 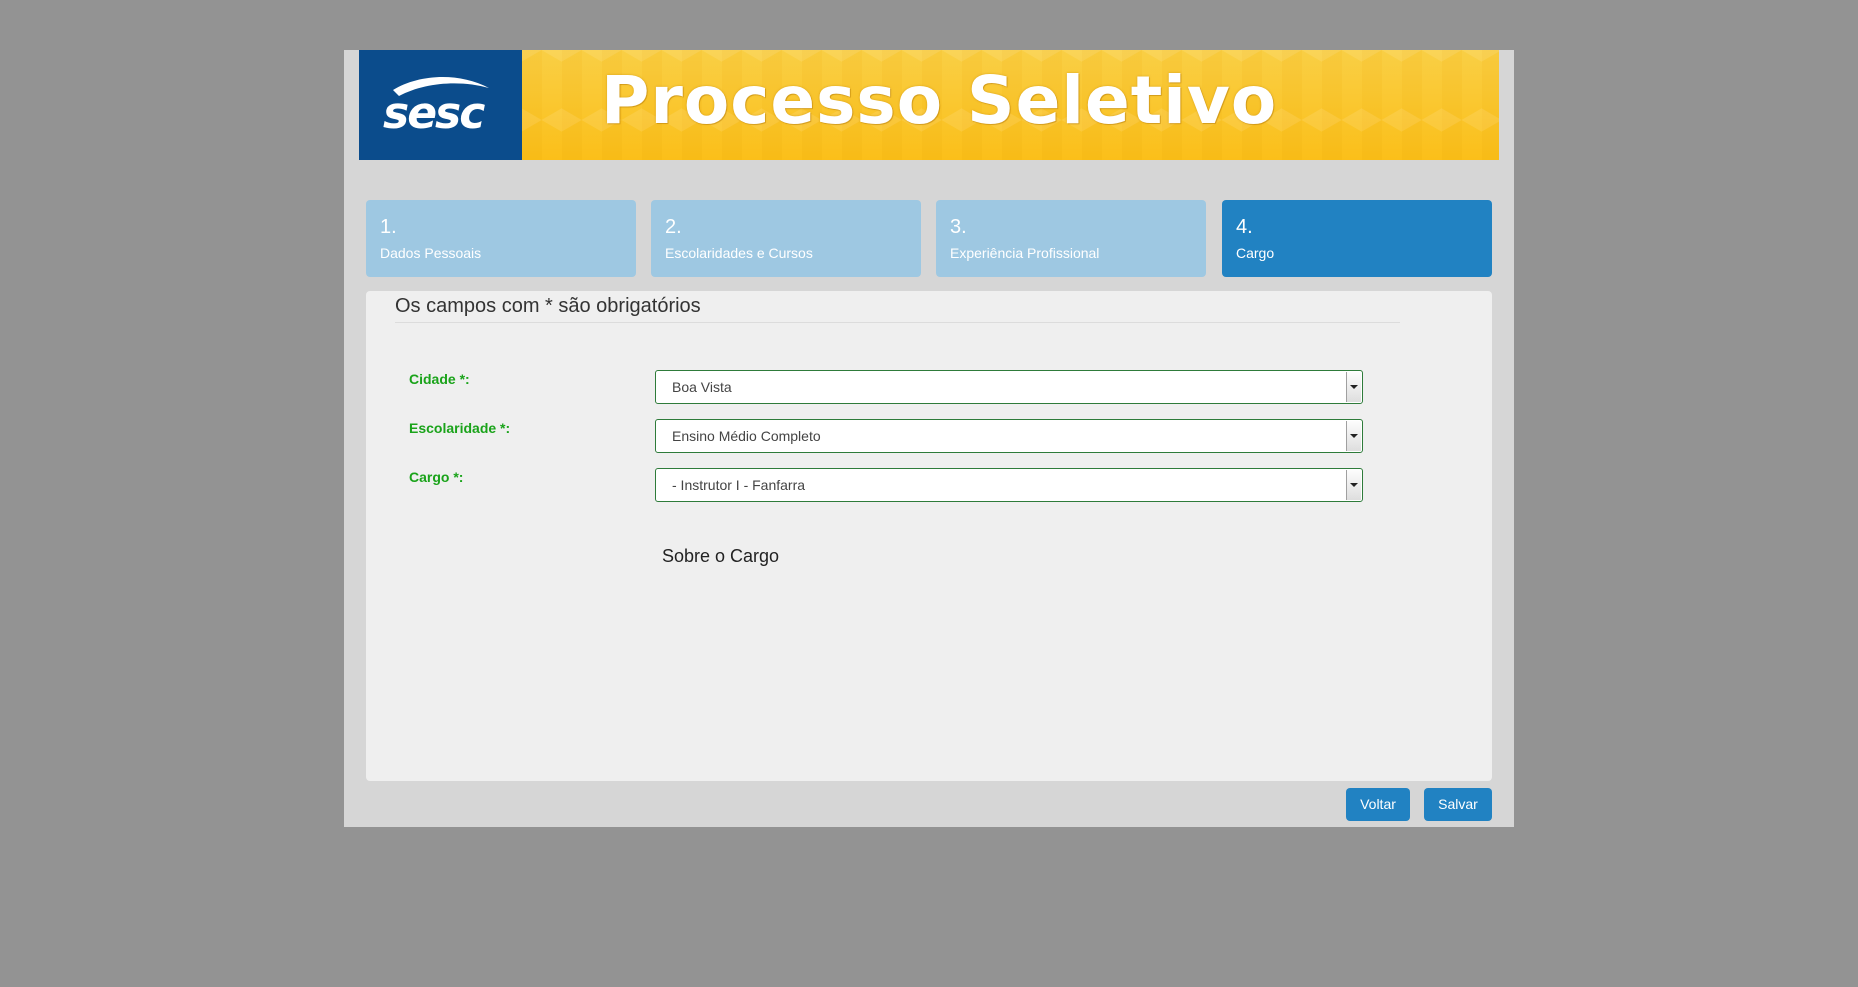 I want to click on step-number: 2., so click(x=673, y=227).